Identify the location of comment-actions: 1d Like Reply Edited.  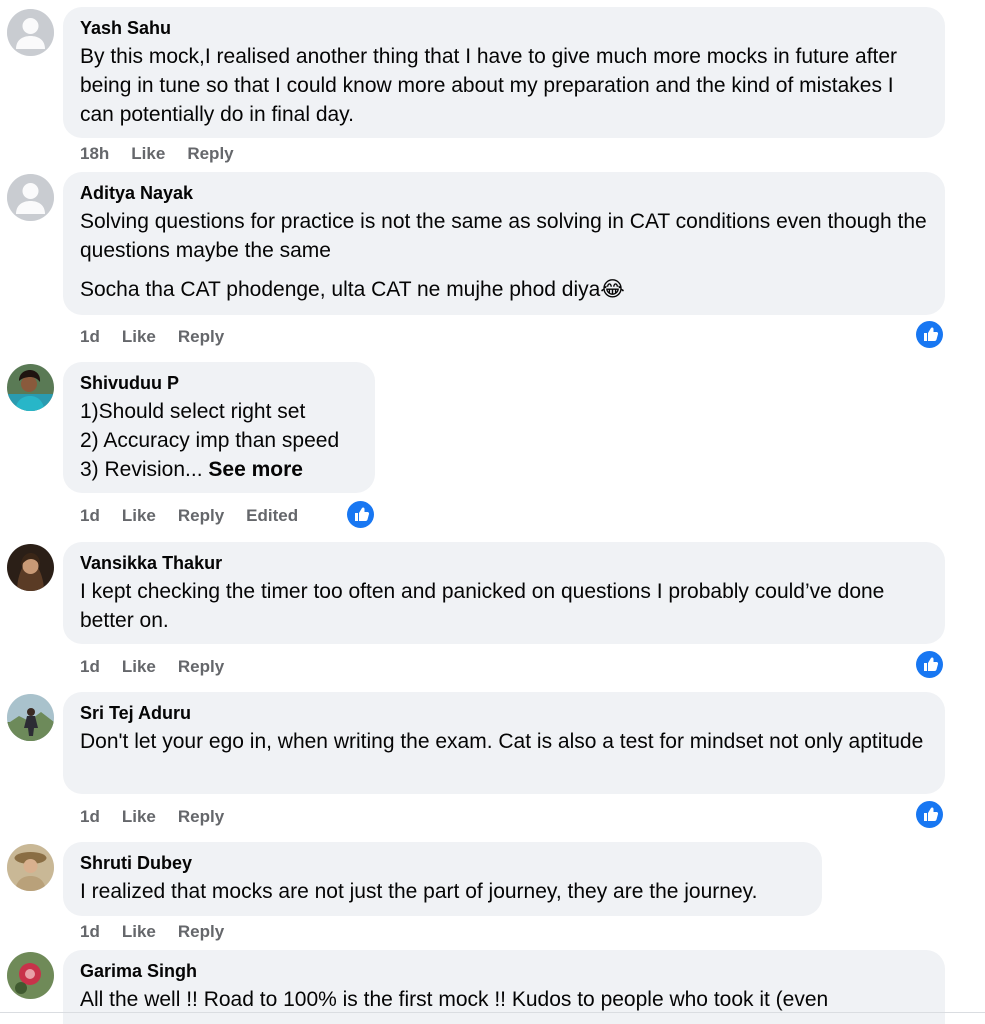
(189, 516).